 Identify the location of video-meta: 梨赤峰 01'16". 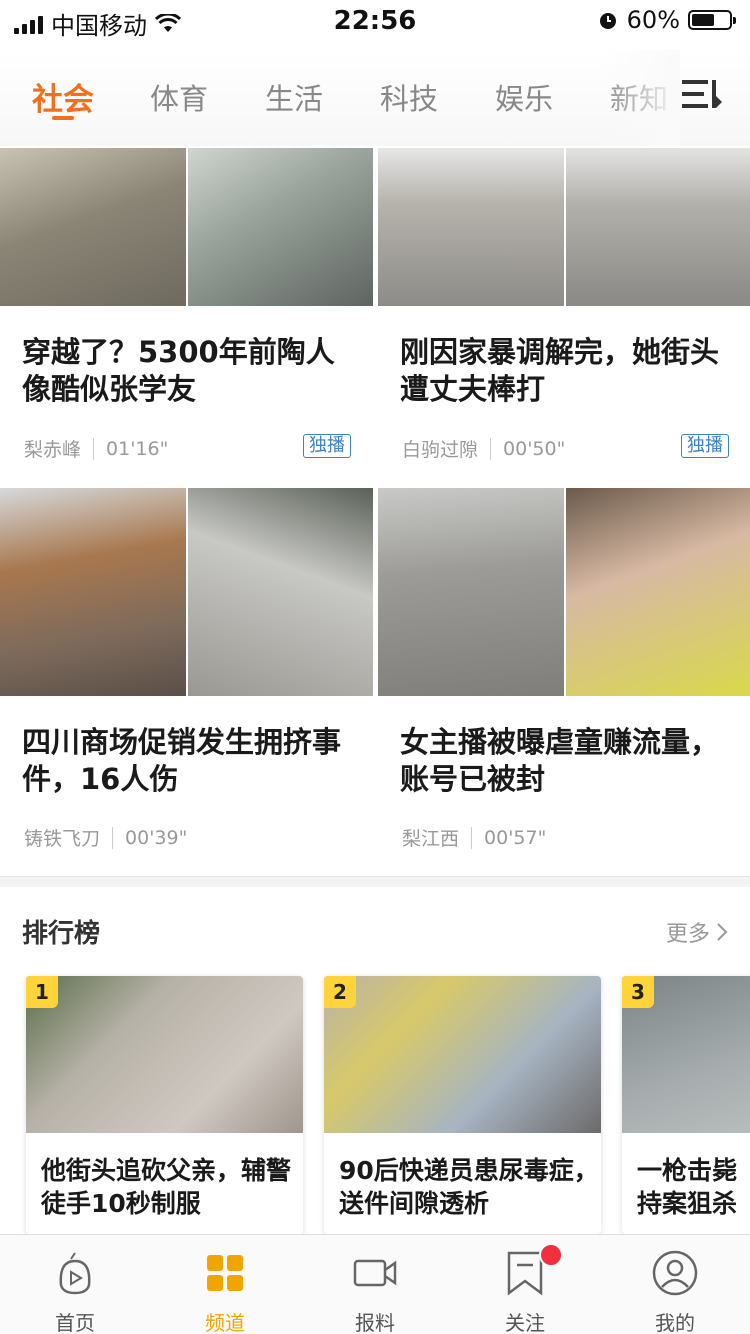
(96, 448).